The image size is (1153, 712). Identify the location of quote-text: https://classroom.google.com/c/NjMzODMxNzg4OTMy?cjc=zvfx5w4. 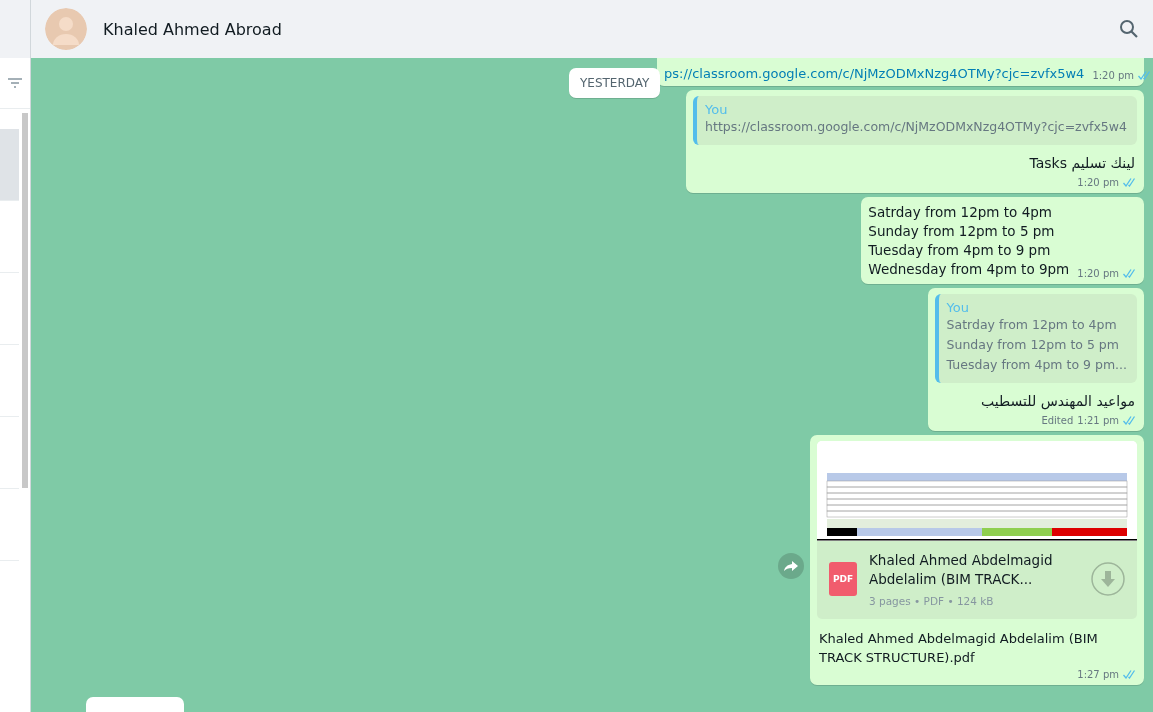
(916, 127).